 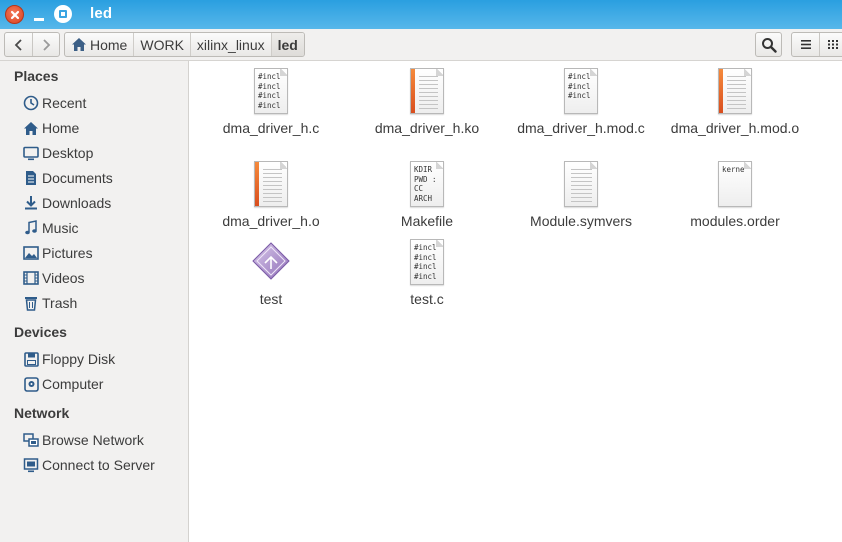 I want to click on file-name: test.c, so click(x=427, y=299).